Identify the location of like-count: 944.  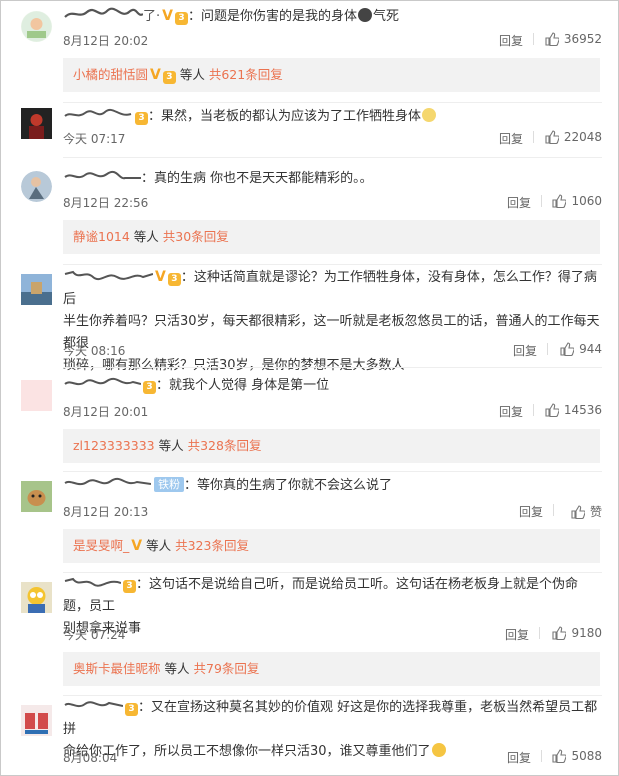
(590, 349).